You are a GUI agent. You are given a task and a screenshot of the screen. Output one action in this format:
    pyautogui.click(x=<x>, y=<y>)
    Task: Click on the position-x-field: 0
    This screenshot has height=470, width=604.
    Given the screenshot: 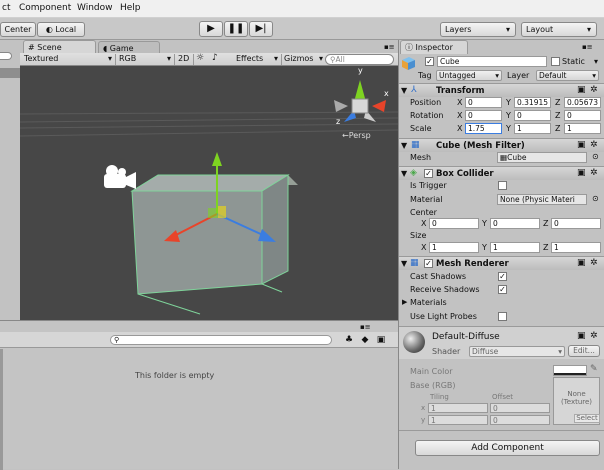 What is the action you would take?
    pyautogui.click(x=483, y=102)
    